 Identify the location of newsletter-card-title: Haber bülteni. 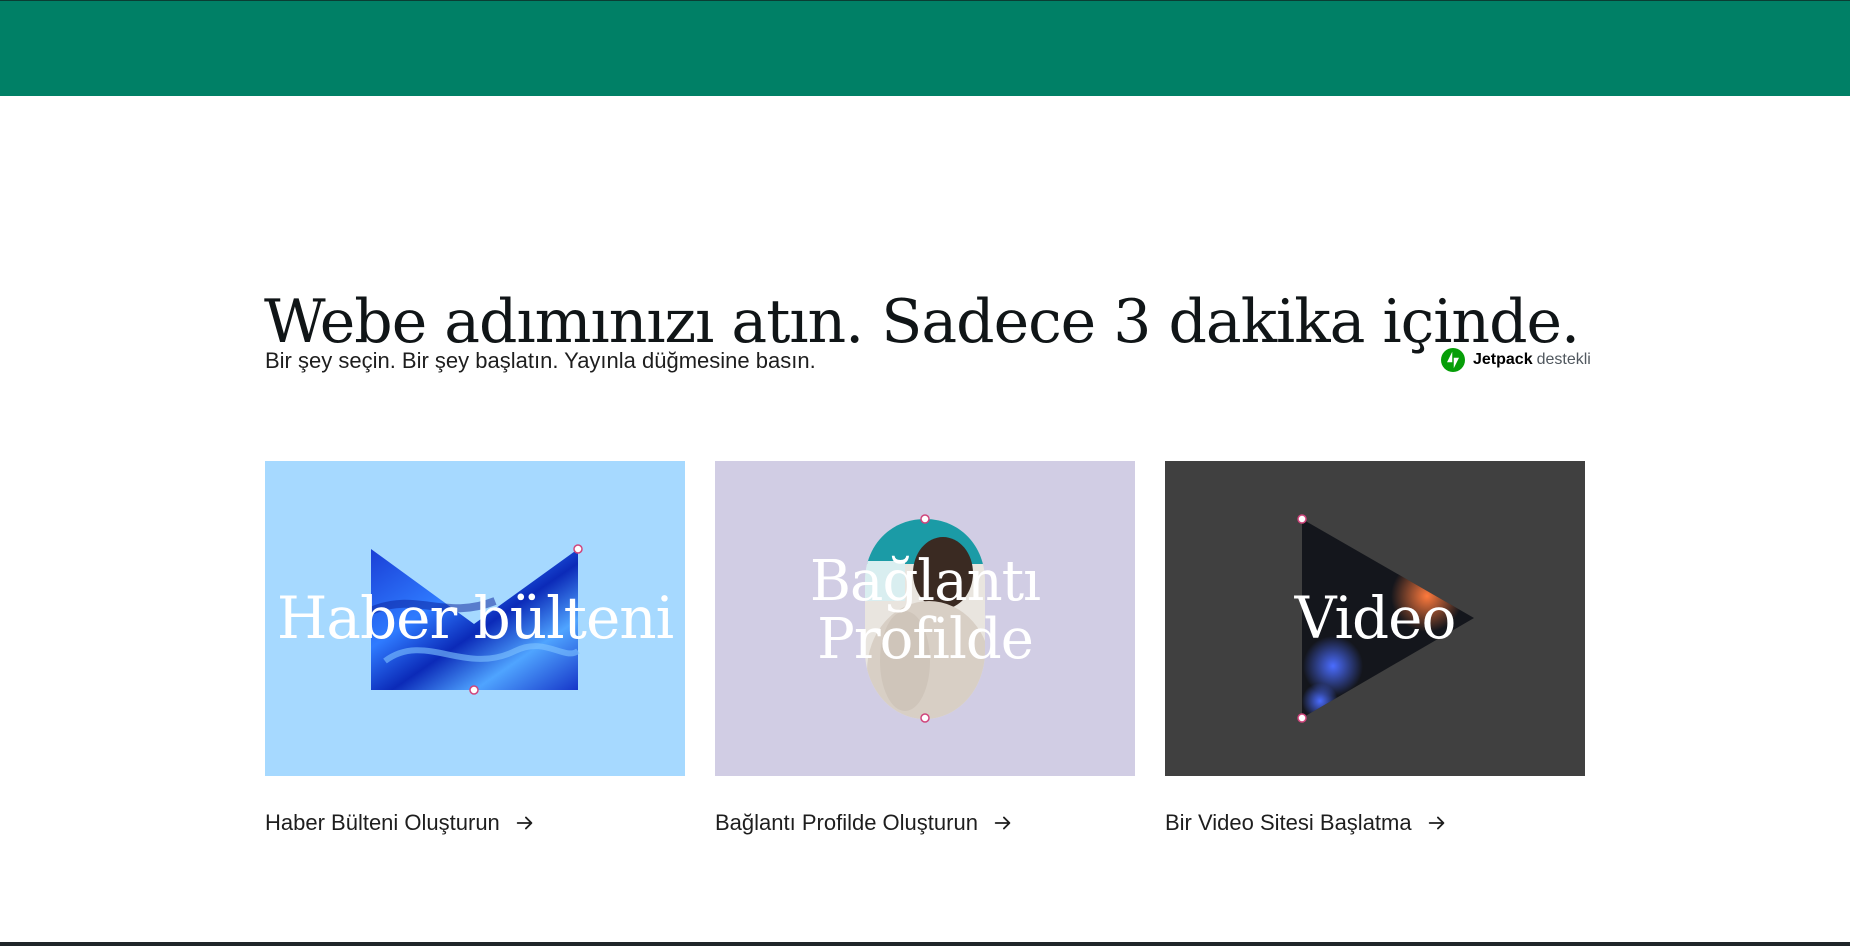
(475, 618).